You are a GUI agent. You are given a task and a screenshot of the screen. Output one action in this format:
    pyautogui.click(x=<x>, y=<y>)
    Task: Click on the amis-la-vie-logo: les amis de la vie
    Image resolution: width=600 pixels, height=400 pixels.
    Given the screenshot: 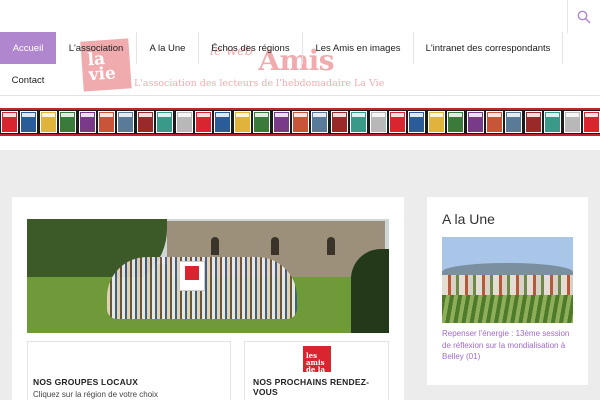 What is the action you would take?
    pyautogui.click(x=317, y=363)
    